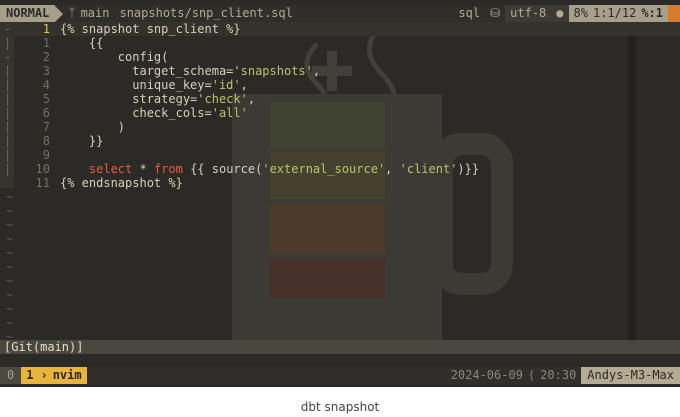 The image size is (680, 417). Describe the element at coordinates (340, 347) in the screenshot. I see `git-status-line: [Git(main)]` at that location.